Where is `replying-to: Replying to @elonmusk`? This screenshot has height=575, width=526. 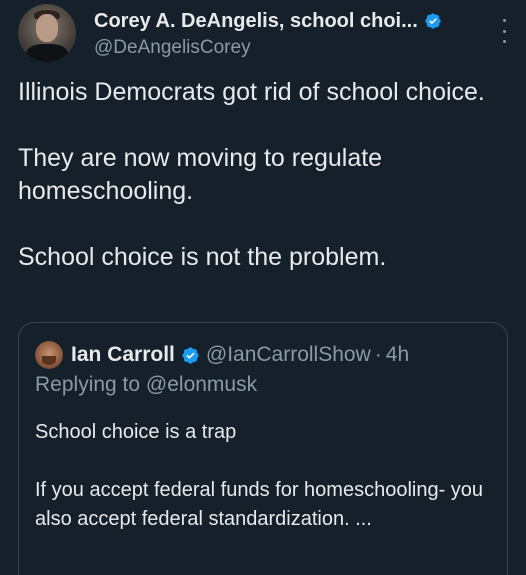
replying-to: Replying to @elonmusk is located at coordinates (146, 385).